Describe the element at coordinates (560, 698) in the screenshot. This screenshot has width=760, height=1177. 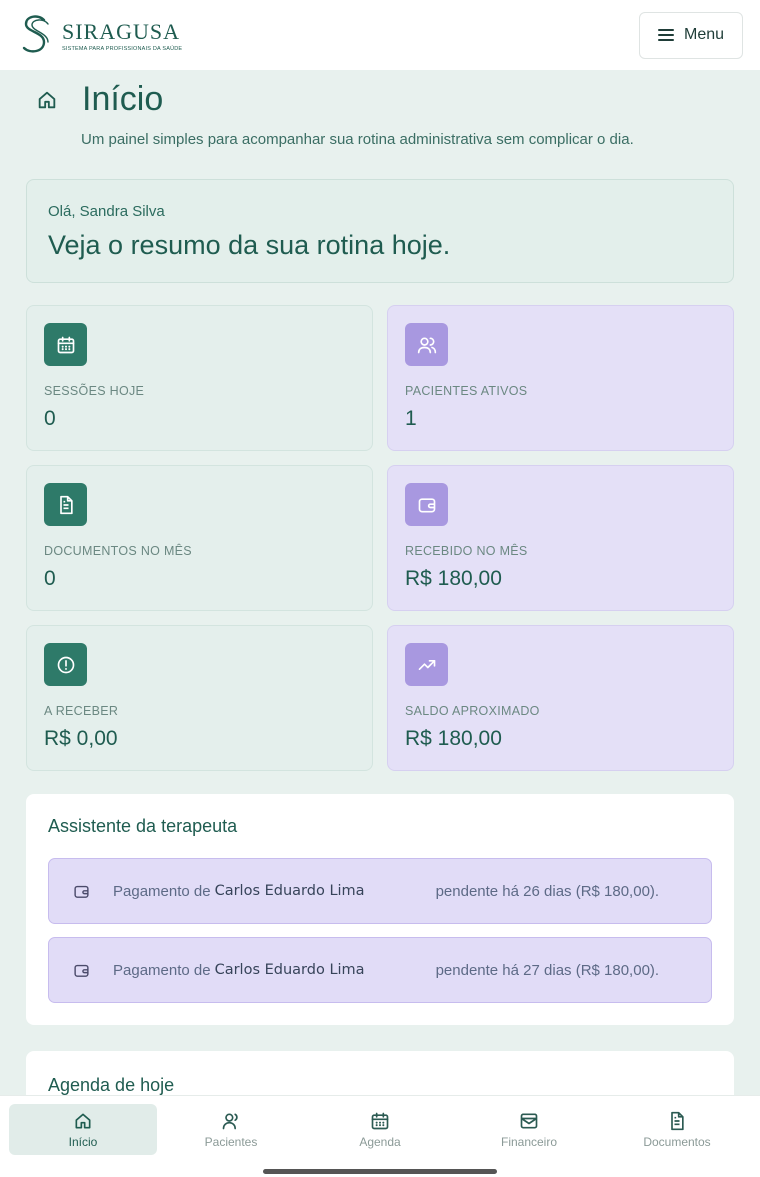
I see `stat-card-approx-balance: SALDO APROXIMADO R$ 180,00` at that location.